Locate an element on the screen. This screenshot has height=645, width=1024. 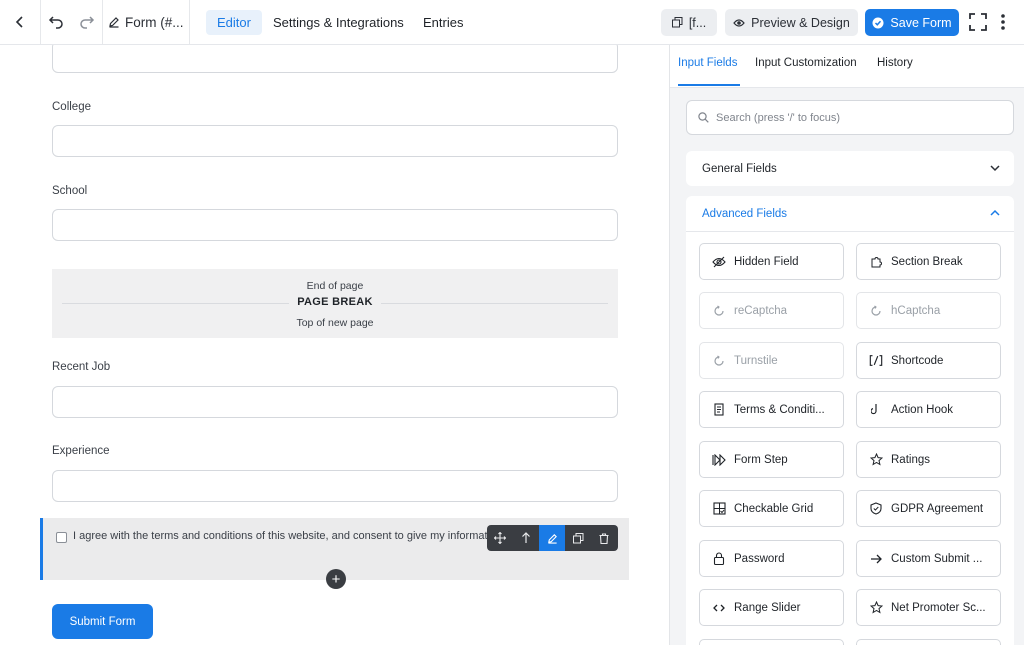
tab-editor: Editor is located at coordinates (234, 22).